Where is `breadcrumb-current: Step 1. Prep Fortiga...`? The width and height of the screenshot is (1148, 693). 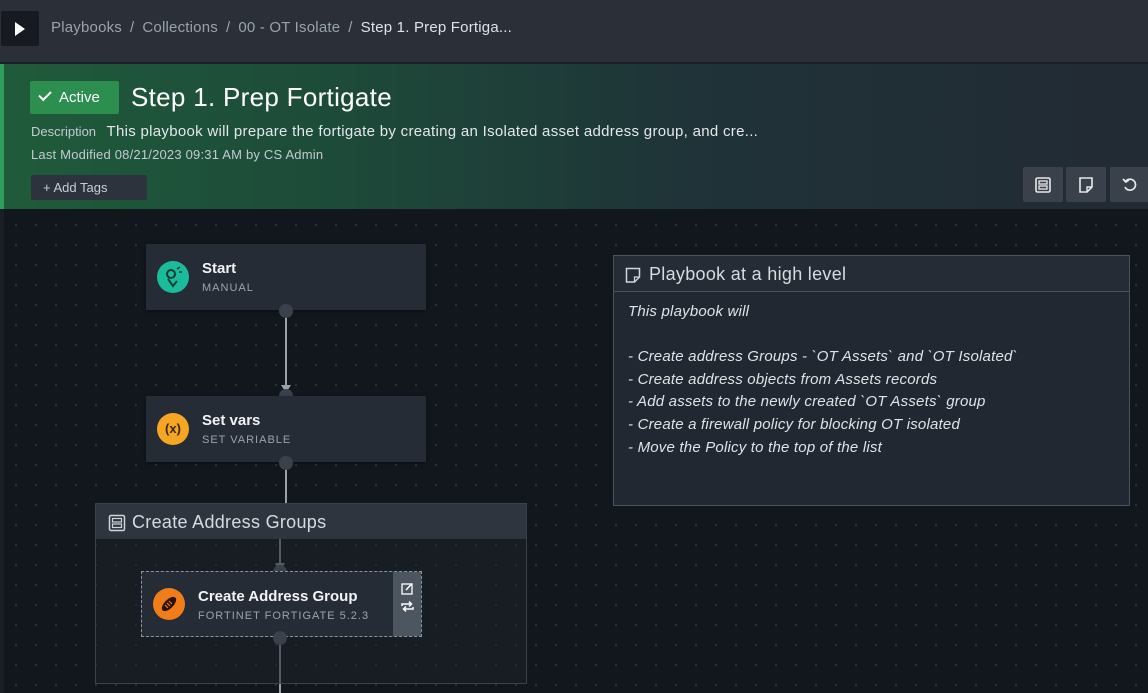 breadcrumb-current: Step 1. Prep Fortiga... is located at coordinates (436, 27).